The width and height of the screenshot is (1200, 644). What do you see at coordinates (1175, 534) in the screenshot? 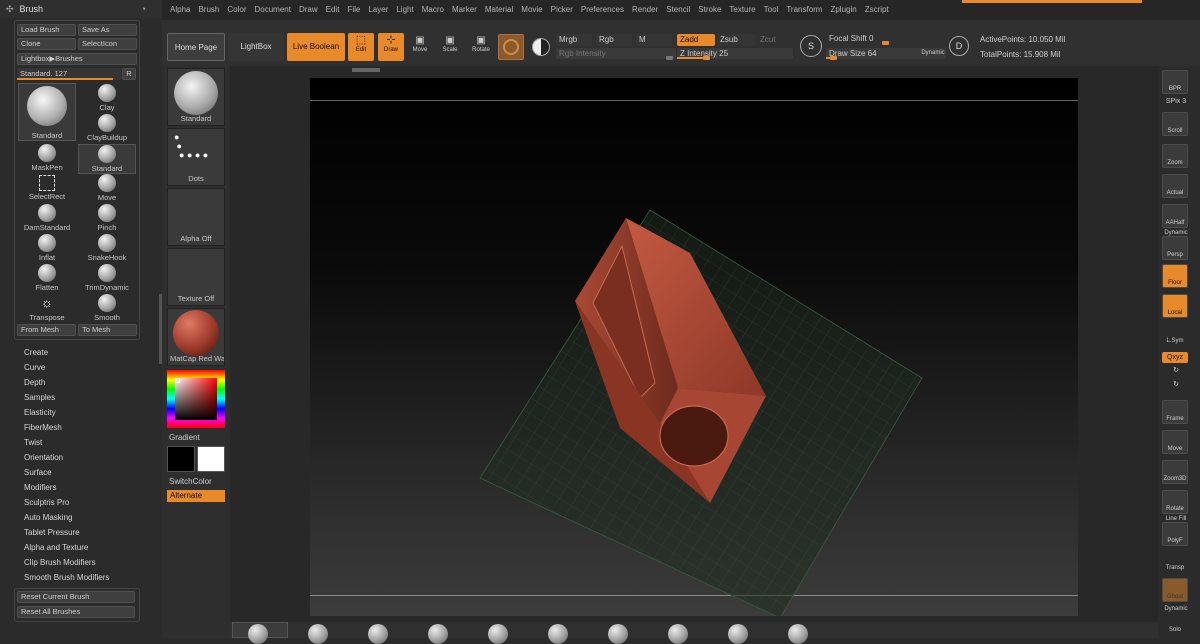
I see `polyf-button: PolyF` at bounding box center [1175, 534].